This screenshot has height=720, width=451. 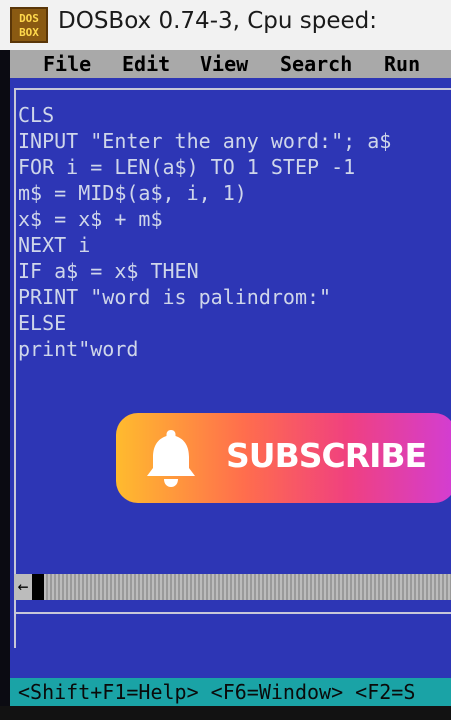 What do you see at coordinates (36, 115) in the screenshot?
I see `code-line: CLS` at bounding box center [36, 115].